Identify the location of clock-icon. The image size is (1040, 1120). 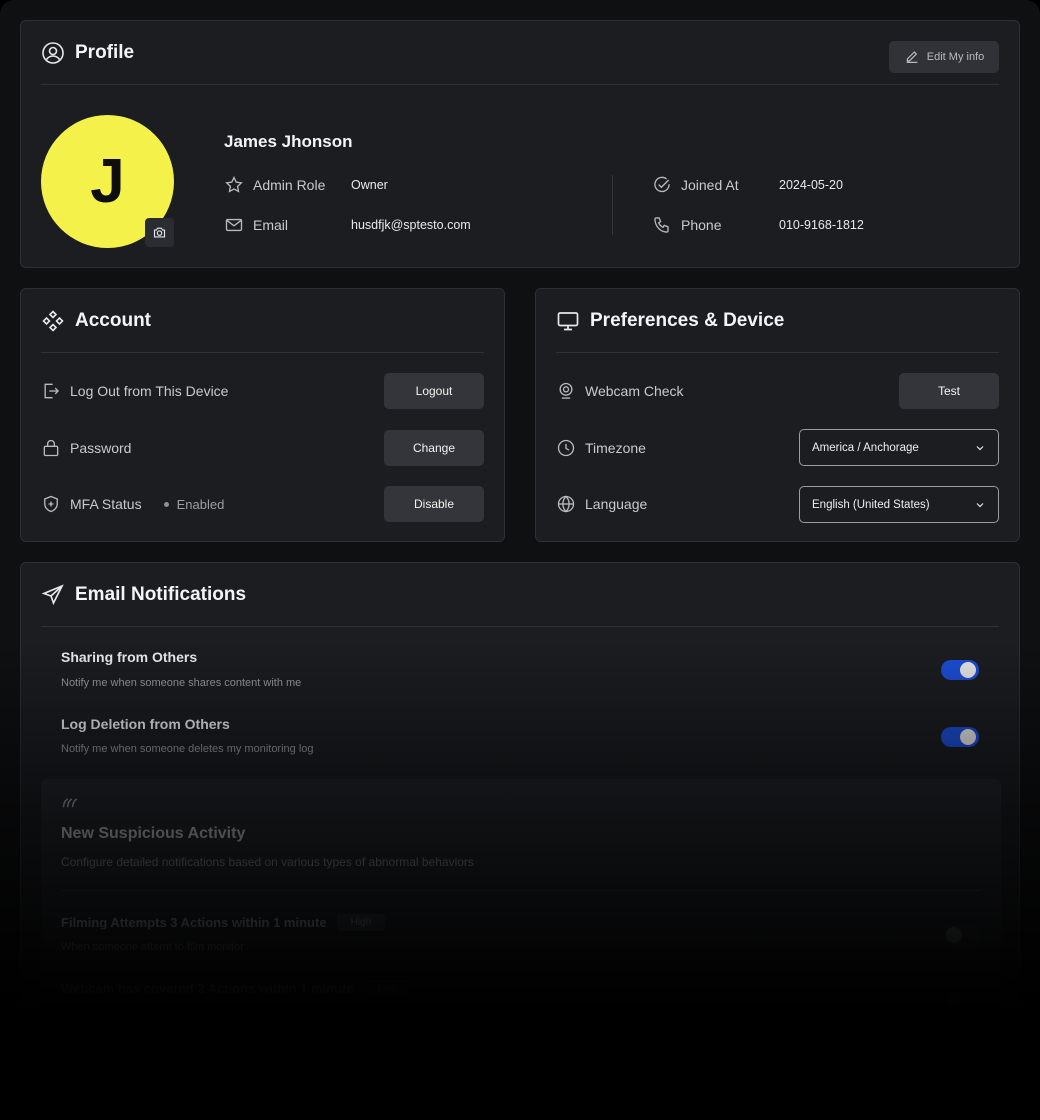
(566, 448).